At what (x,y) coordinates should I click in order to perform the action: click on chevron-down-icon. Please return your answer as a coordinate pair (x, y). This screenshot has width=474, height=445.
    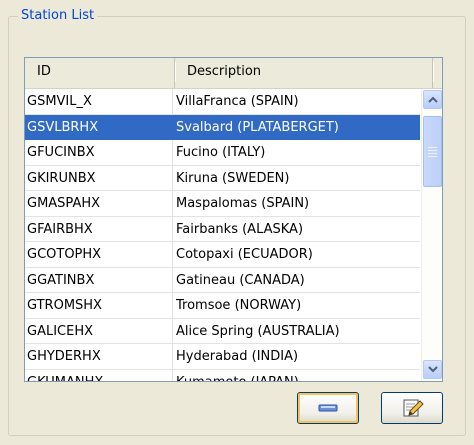
    Looking at the image, I should click on (433, 369).